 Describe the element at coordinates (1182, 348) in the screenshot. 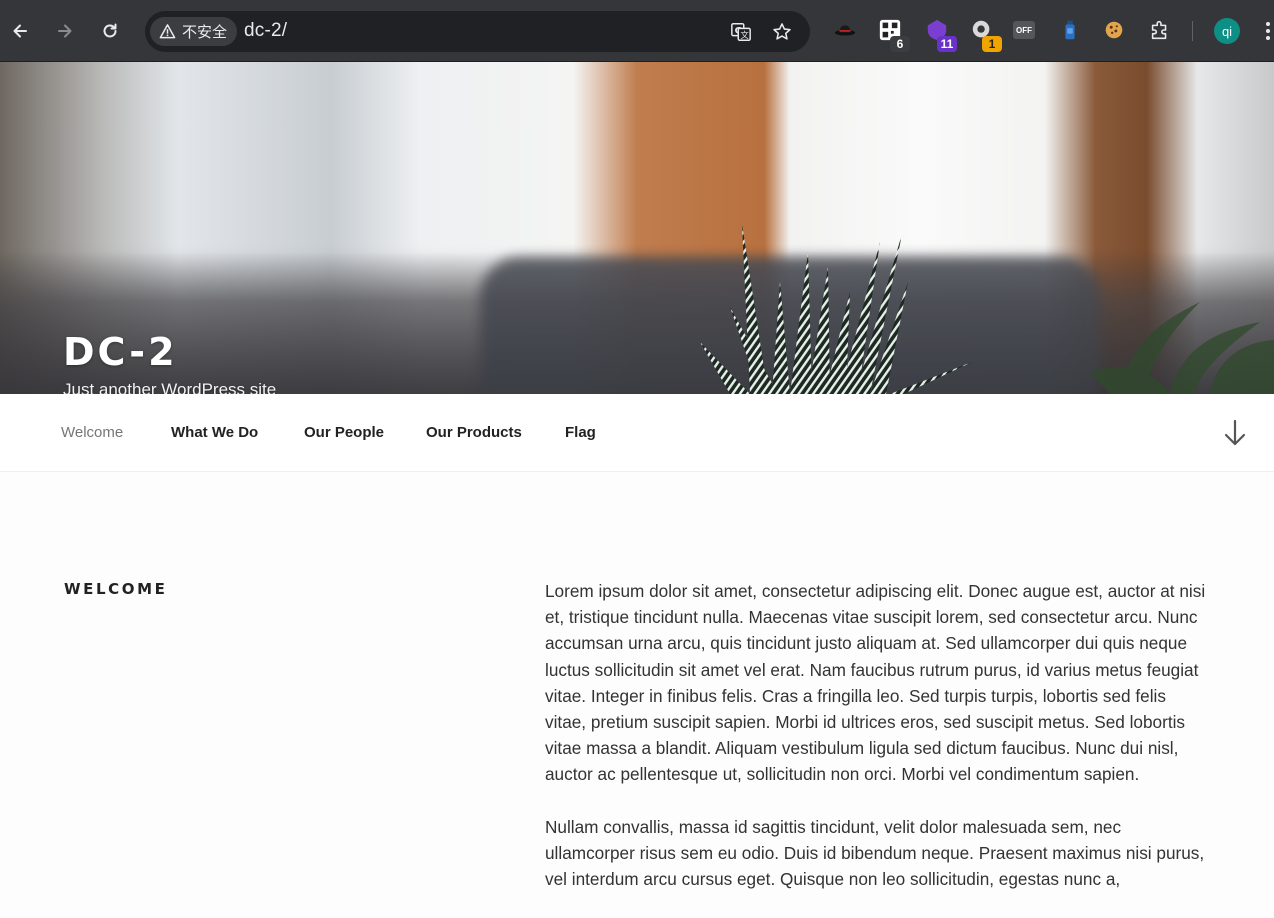

I see `background-plant-graphic` at that location.